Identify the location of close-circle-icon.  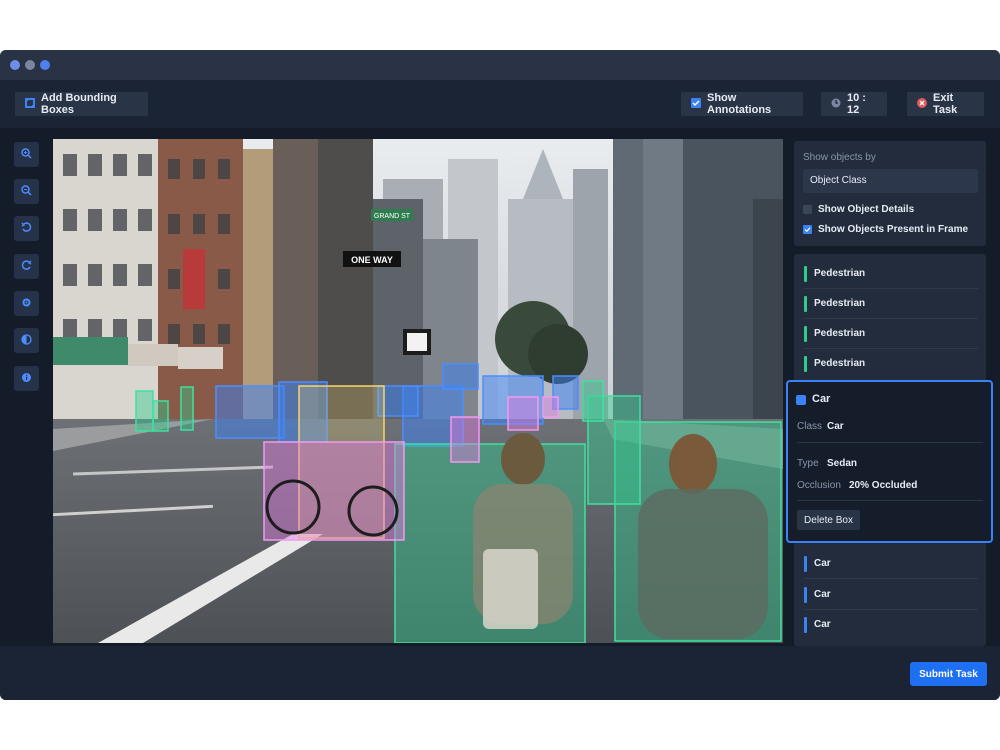
(922, 104).